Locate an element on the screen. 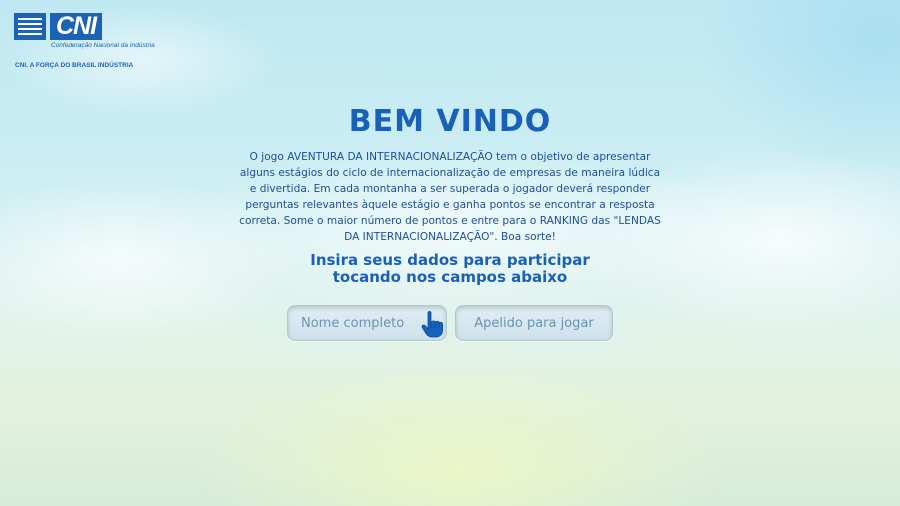 This screenshot has height=506, width=900. logo-brand: CNI is located at coordinates (76, 26).